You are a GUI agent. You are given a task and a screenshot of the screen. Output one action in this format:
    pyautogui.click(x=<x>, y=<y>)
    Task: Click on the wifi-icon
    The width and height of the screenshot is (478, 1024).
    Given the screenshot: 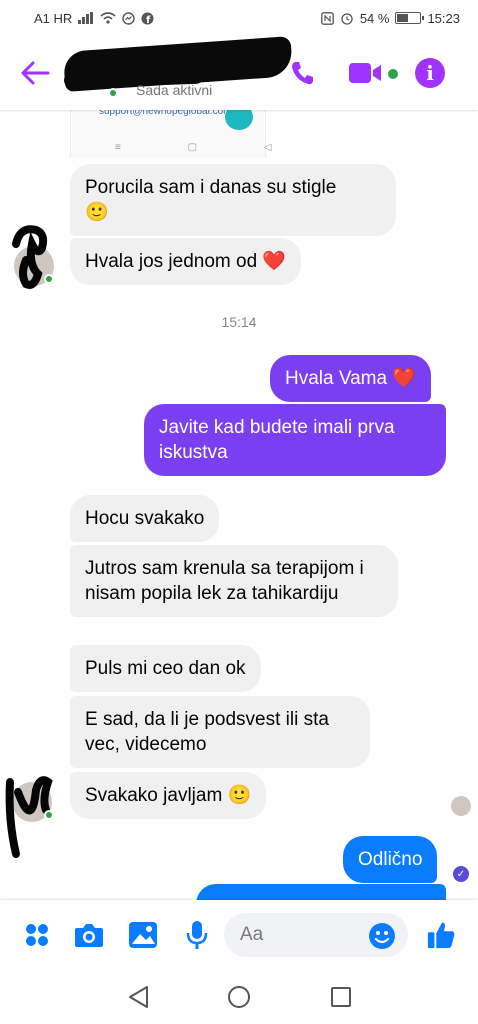 What is the action you would take?
    pyautogui.click(x=108, y=18)
    